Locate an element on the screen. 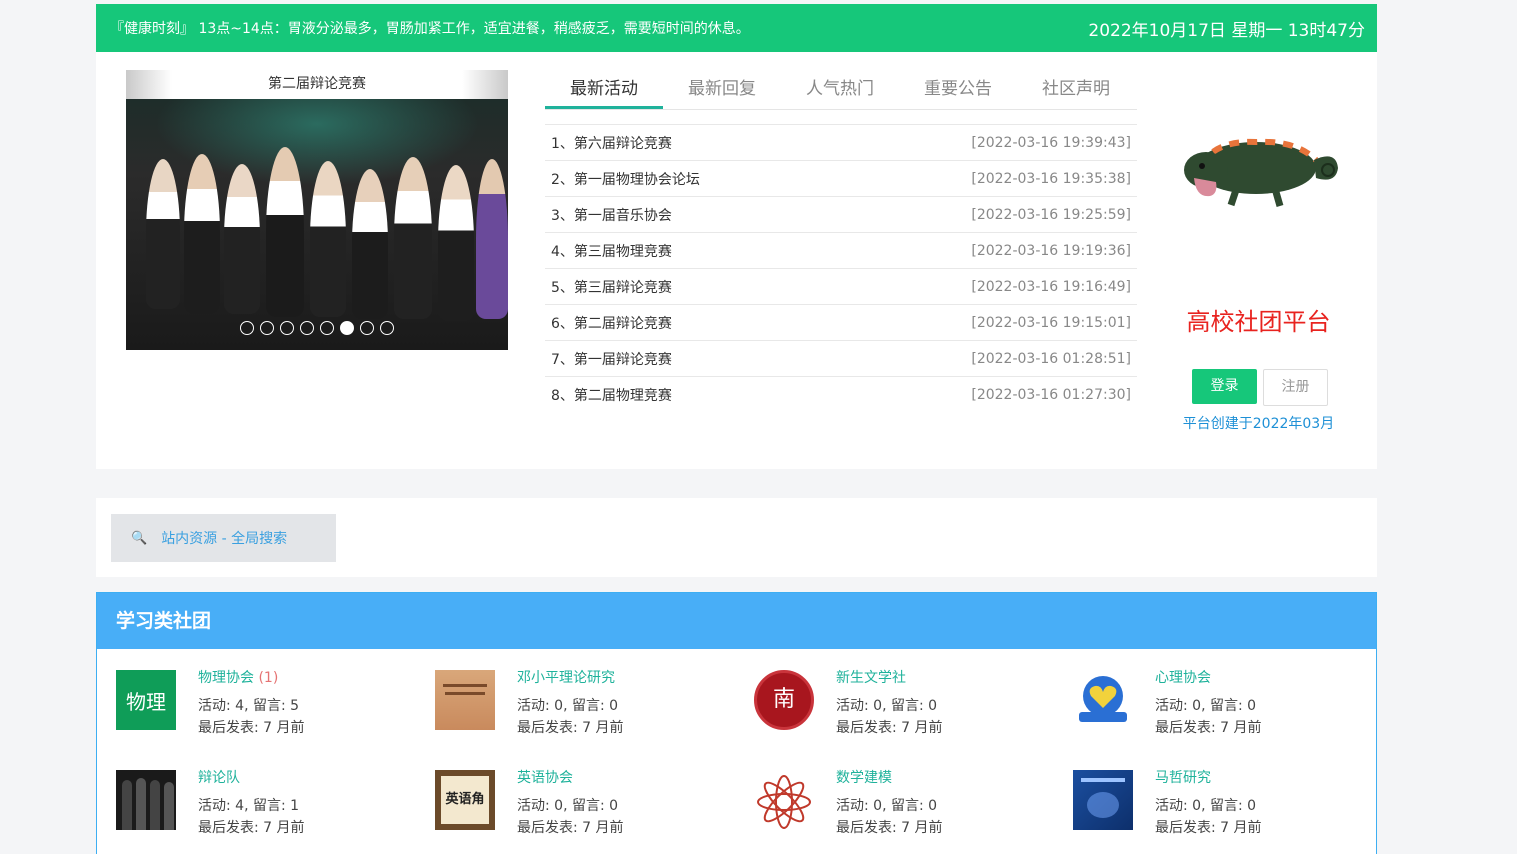  category-title: 学习类社团 is located at coordinates (736, 621).